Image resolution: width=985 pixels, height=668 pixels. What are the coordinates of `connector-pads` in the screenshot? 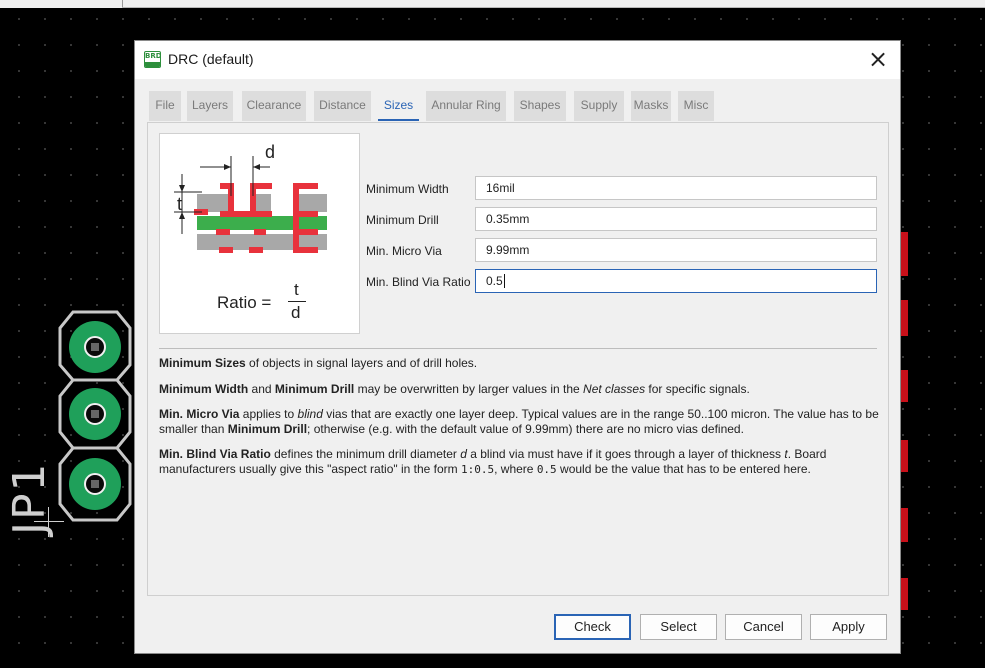 It's located at (95, 416).